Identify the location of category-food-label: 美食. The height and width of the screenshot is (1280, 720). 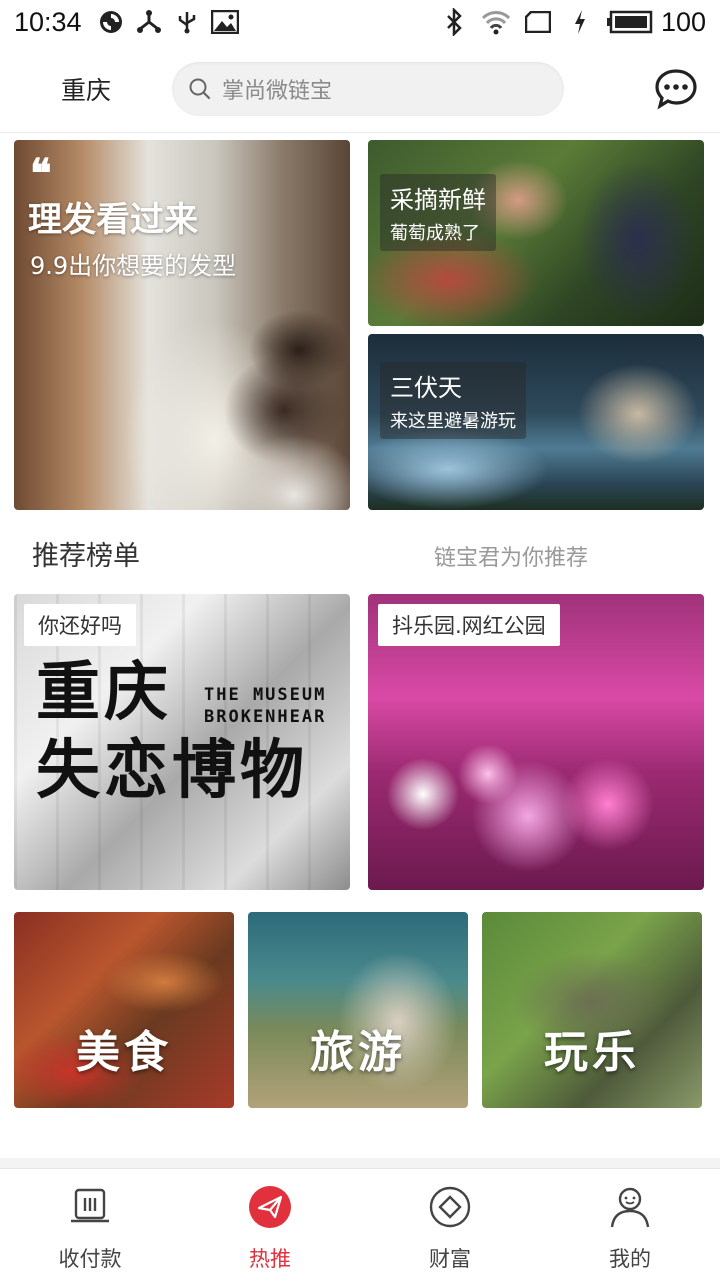
(124, 1052).